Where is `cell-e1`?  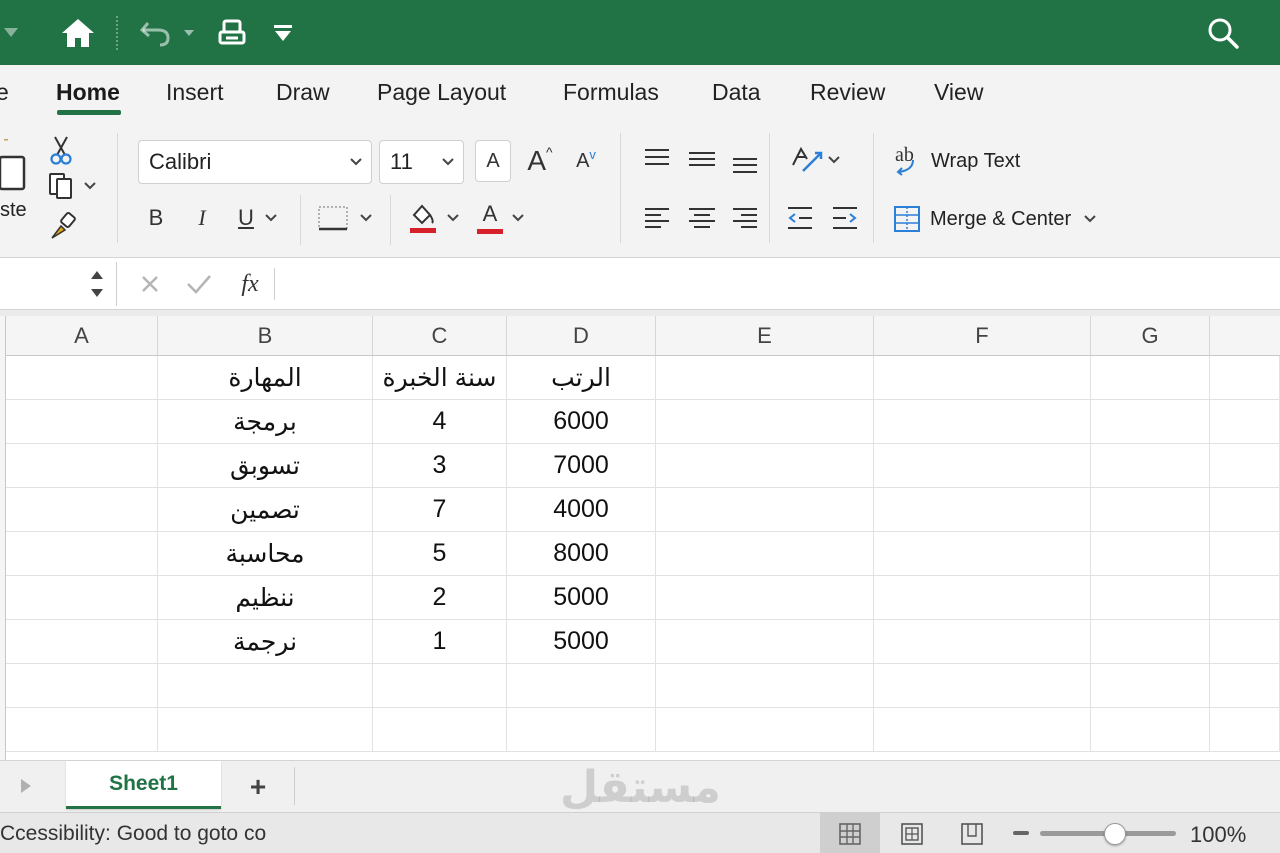
cell-e1 is located at coordinates (765, 378).